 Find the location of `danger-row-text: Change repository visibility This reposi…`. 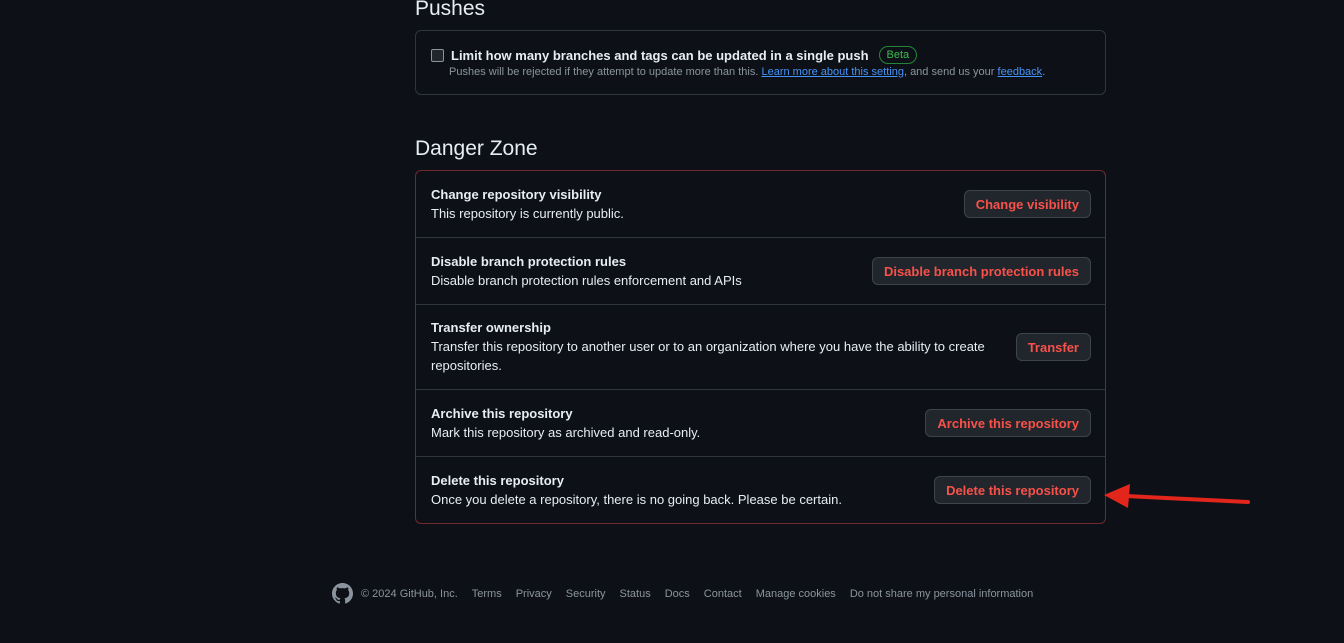

danger-row-text: Change repository visibility This reposi… is located at coordinates (711, 204).